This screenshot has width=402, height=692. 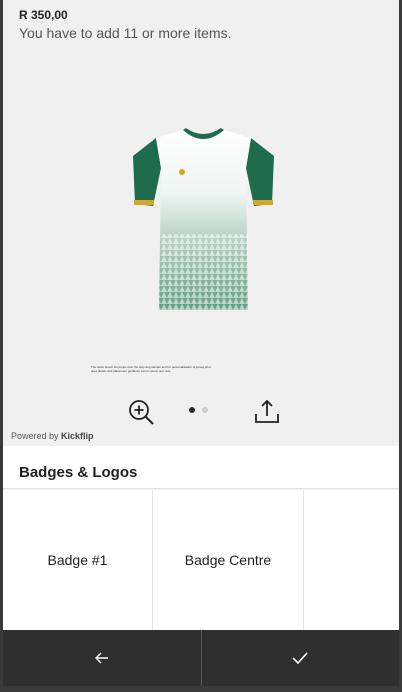 What do you see at coordinates (228, 560) in the screenshot?
I see `badge-option-centre: Badge Centre` at bounding box center [228, 560].